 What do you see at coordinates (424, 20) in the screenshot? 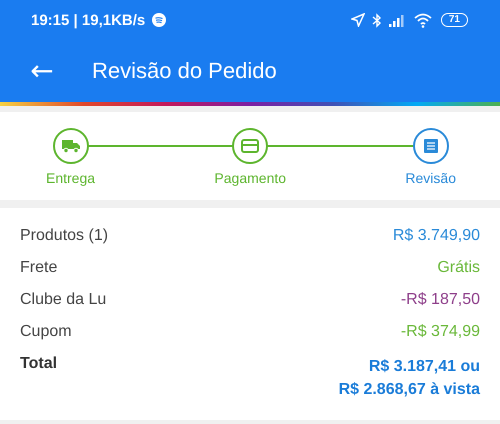
I see `wifi-icon` at bounding box center [424, 20].